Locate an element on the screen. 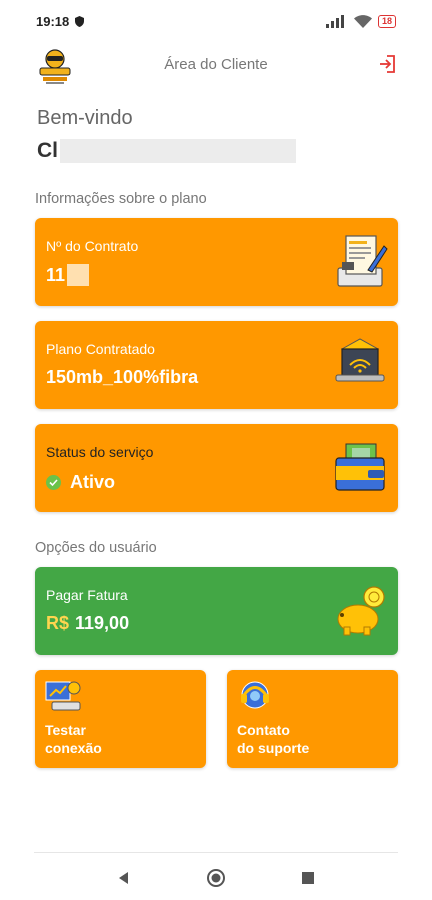 The height and width of the screenshot is (900, 432). recent-apps-icon is located at coordinates (308, 878).